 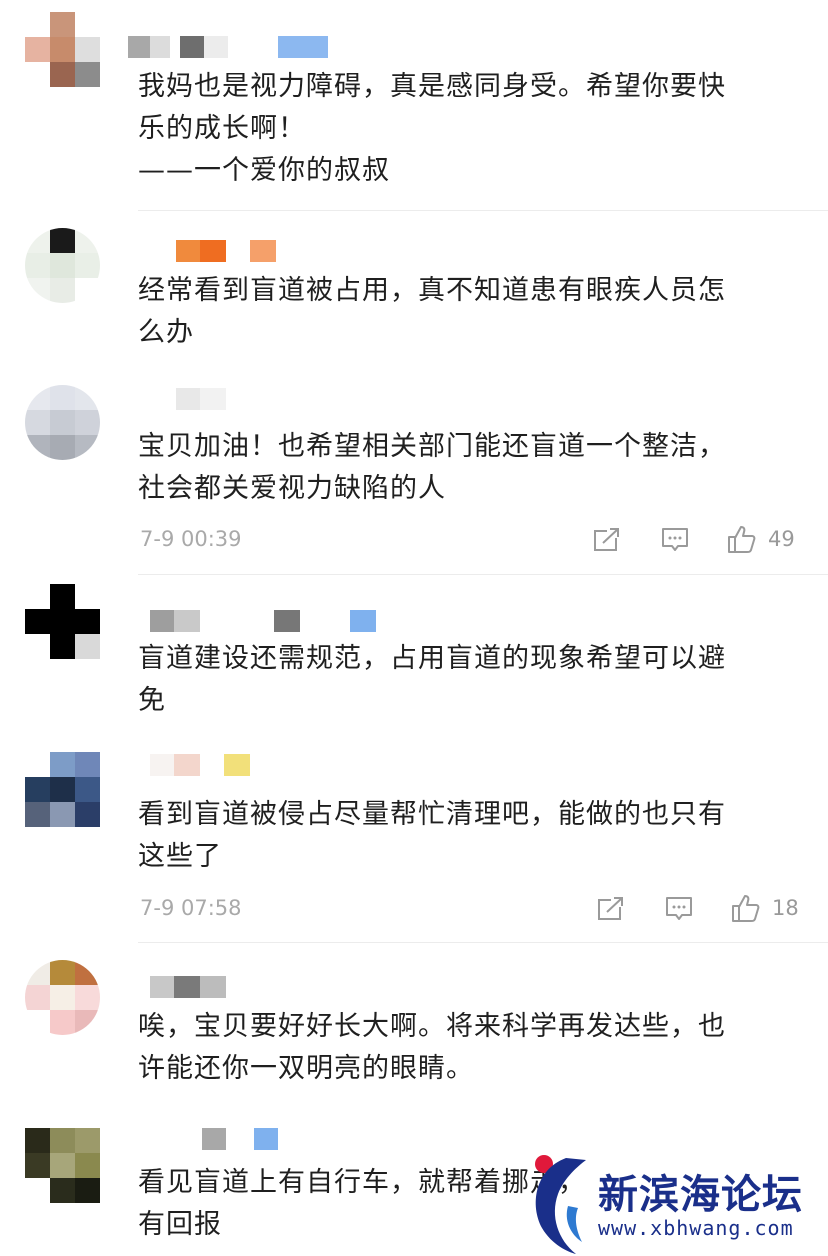 I want to click on comment-time: 7-9 07:58, so click(x=191, y=908).